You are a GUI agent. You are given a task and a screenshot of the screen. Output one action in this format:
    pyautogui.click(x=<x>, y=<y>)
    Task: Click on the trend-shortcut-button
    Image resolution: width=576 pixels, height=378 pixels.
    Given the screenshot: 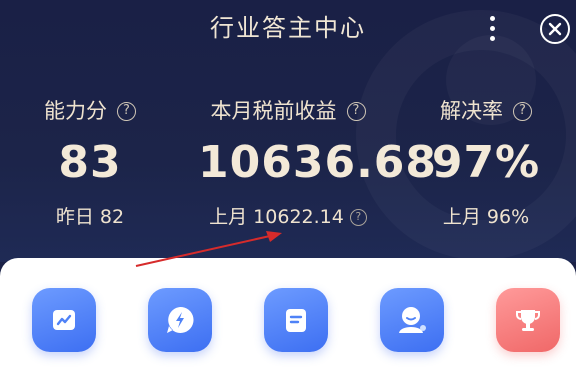 What is the action you would take?
    pyautogui.click(x=64, y=320)
    